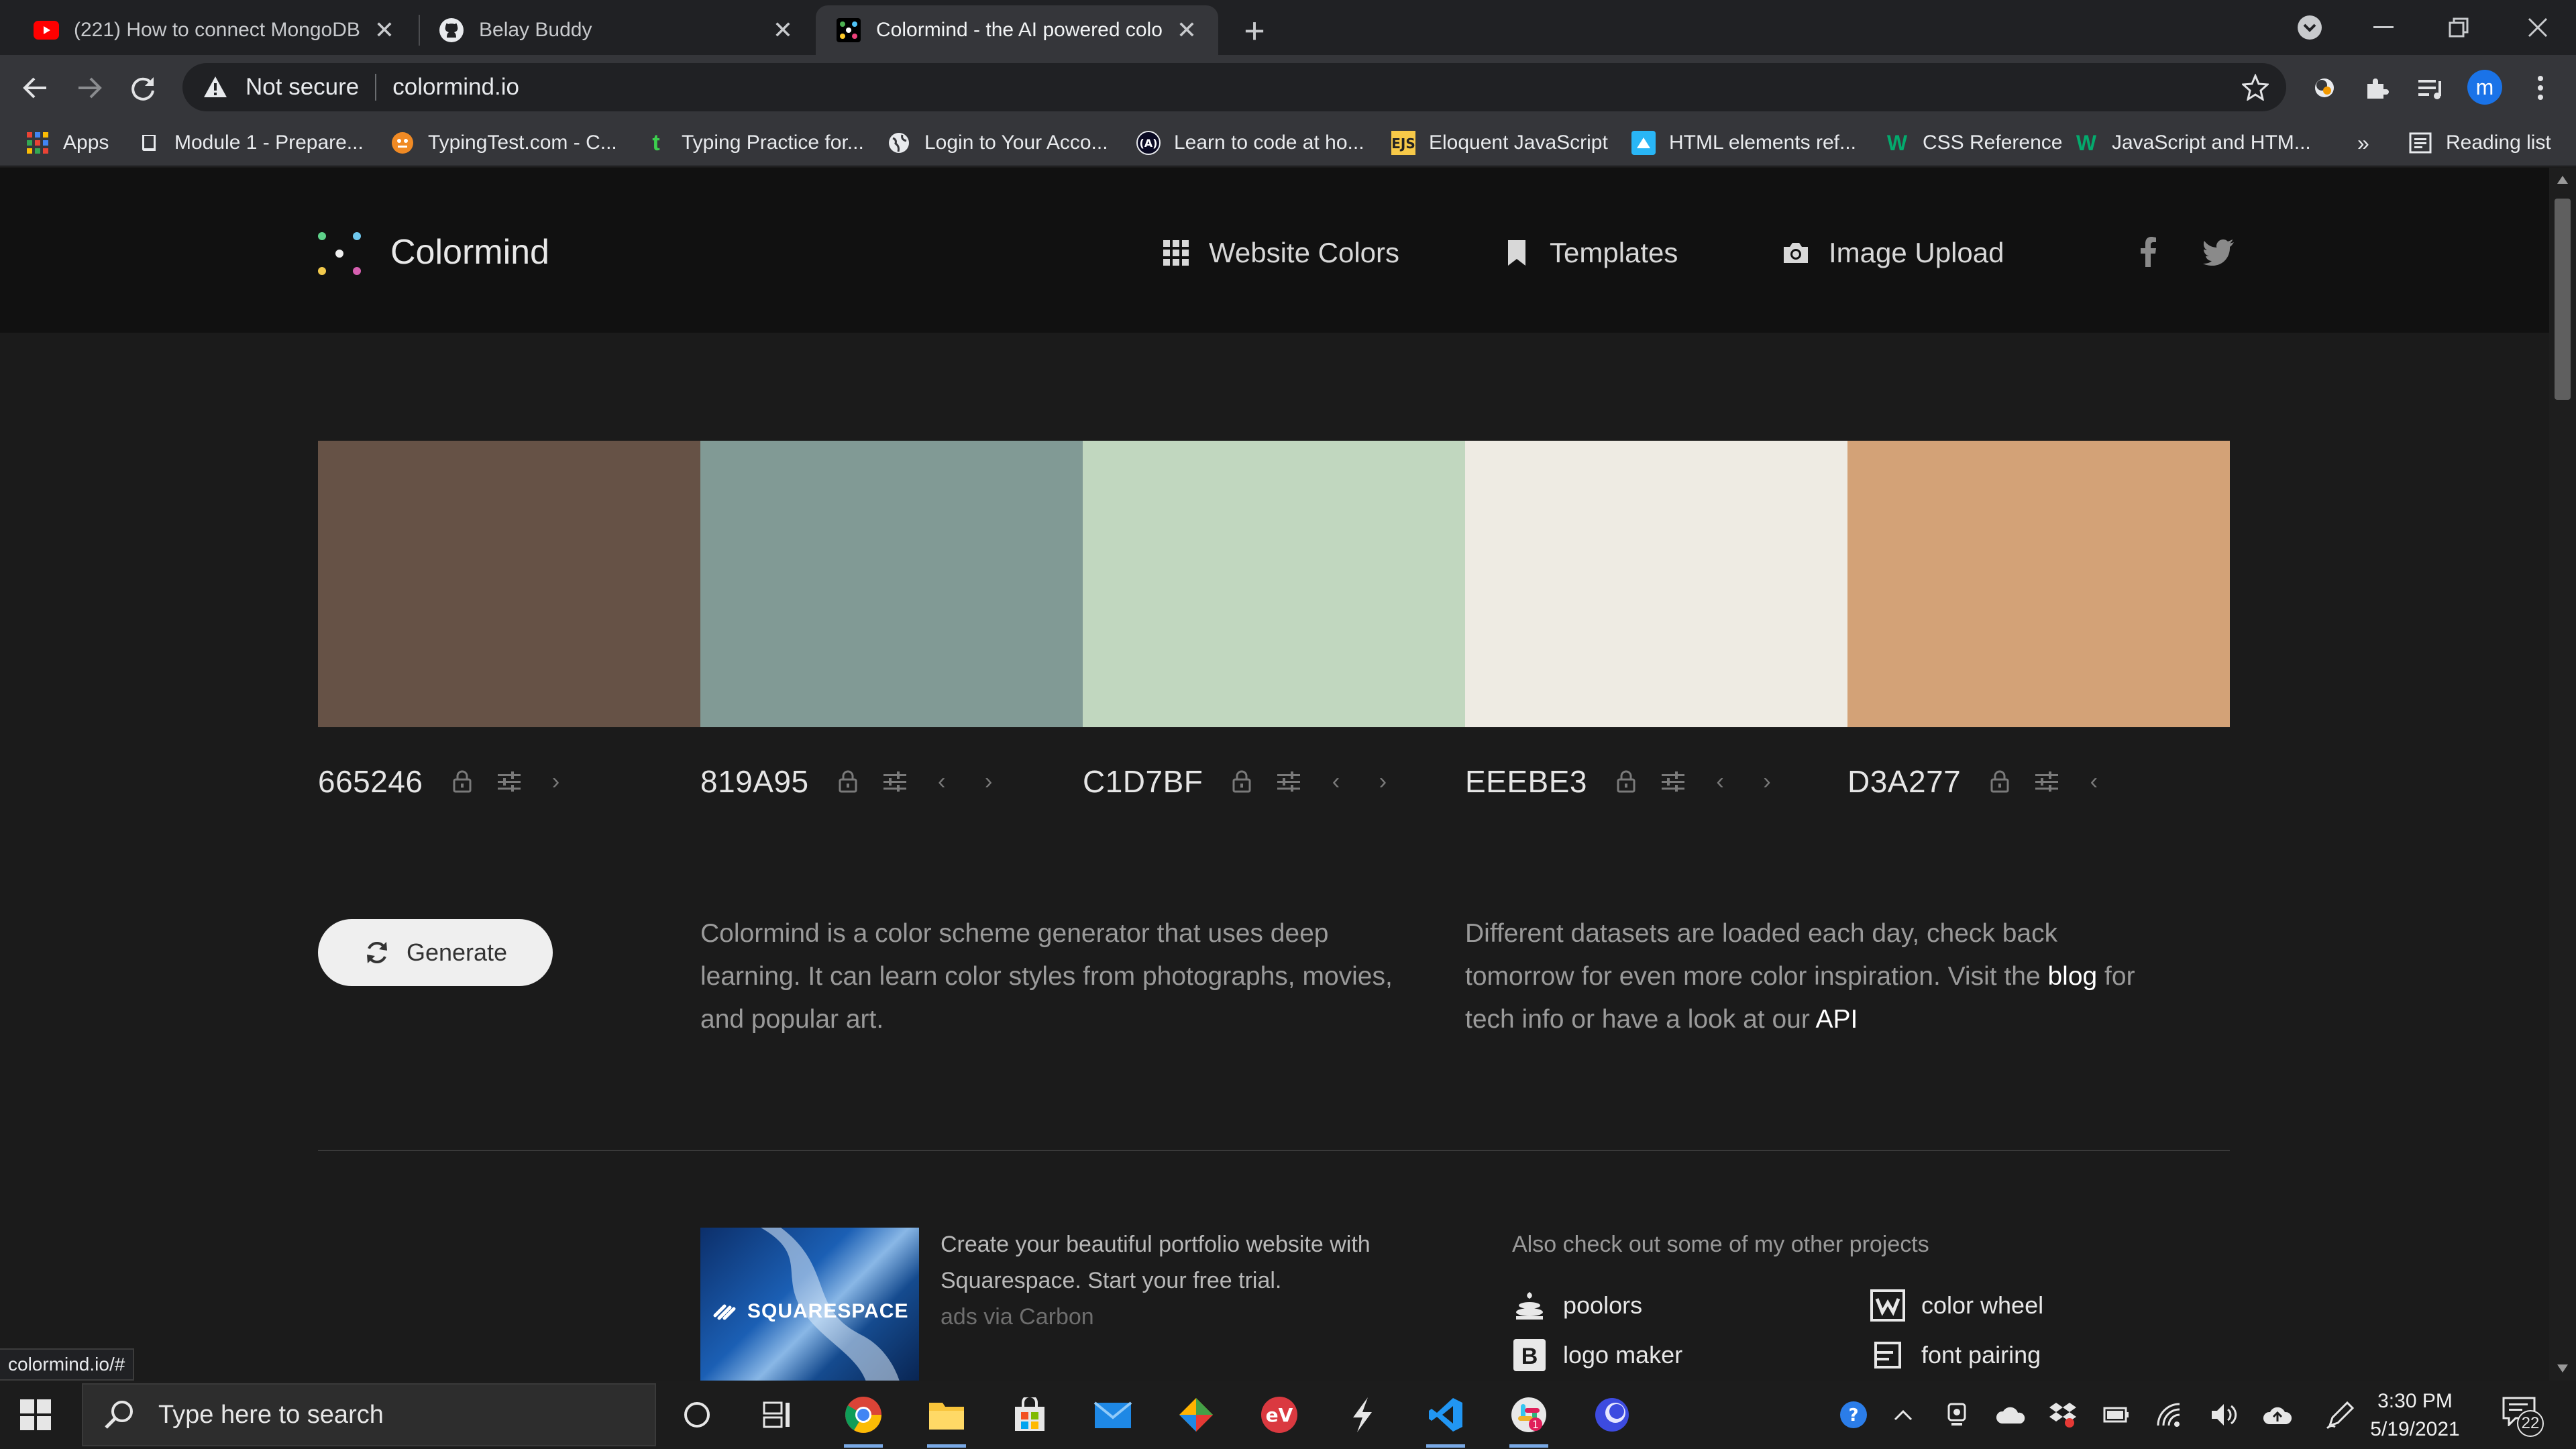 This screenshot has height=1449, width=2576. Describe the element at coordinates (1017, 30) in the screenshot. I see `tab-colormind: Colormind - the AI powered color ✕` at that location.